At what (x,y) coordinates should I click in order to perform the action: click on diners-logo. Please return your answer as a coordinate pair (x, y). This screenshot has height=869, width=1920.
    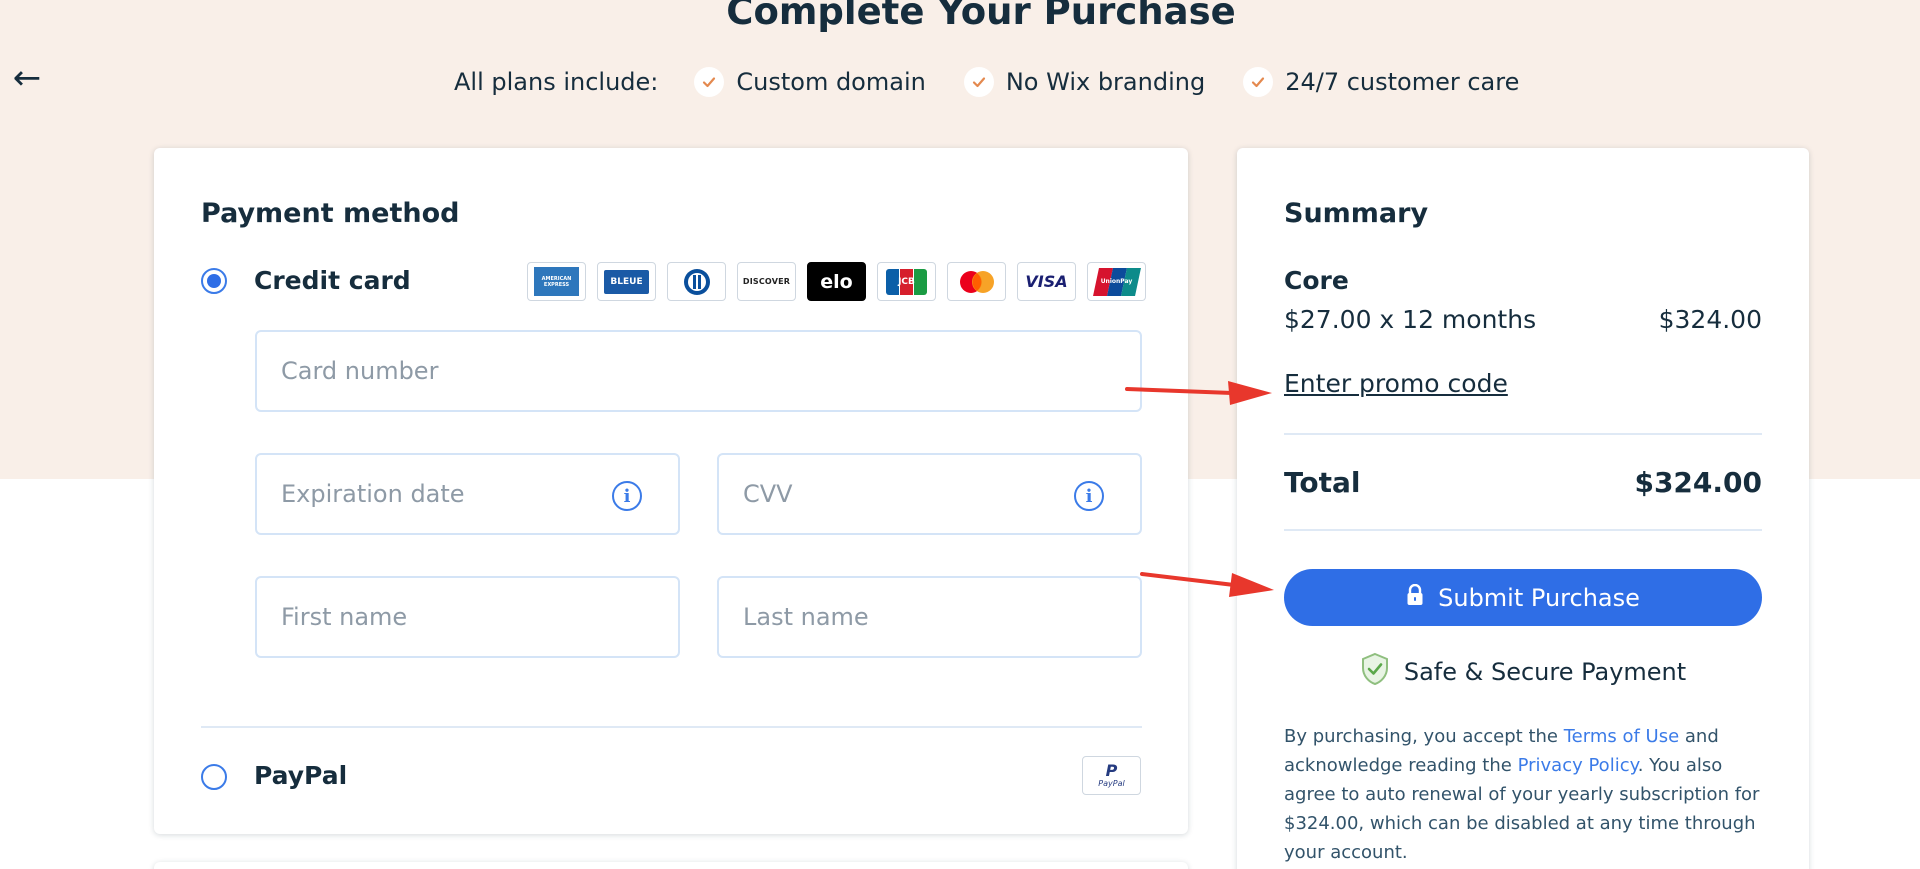
    Looking at the image, I should click on (696, 281).